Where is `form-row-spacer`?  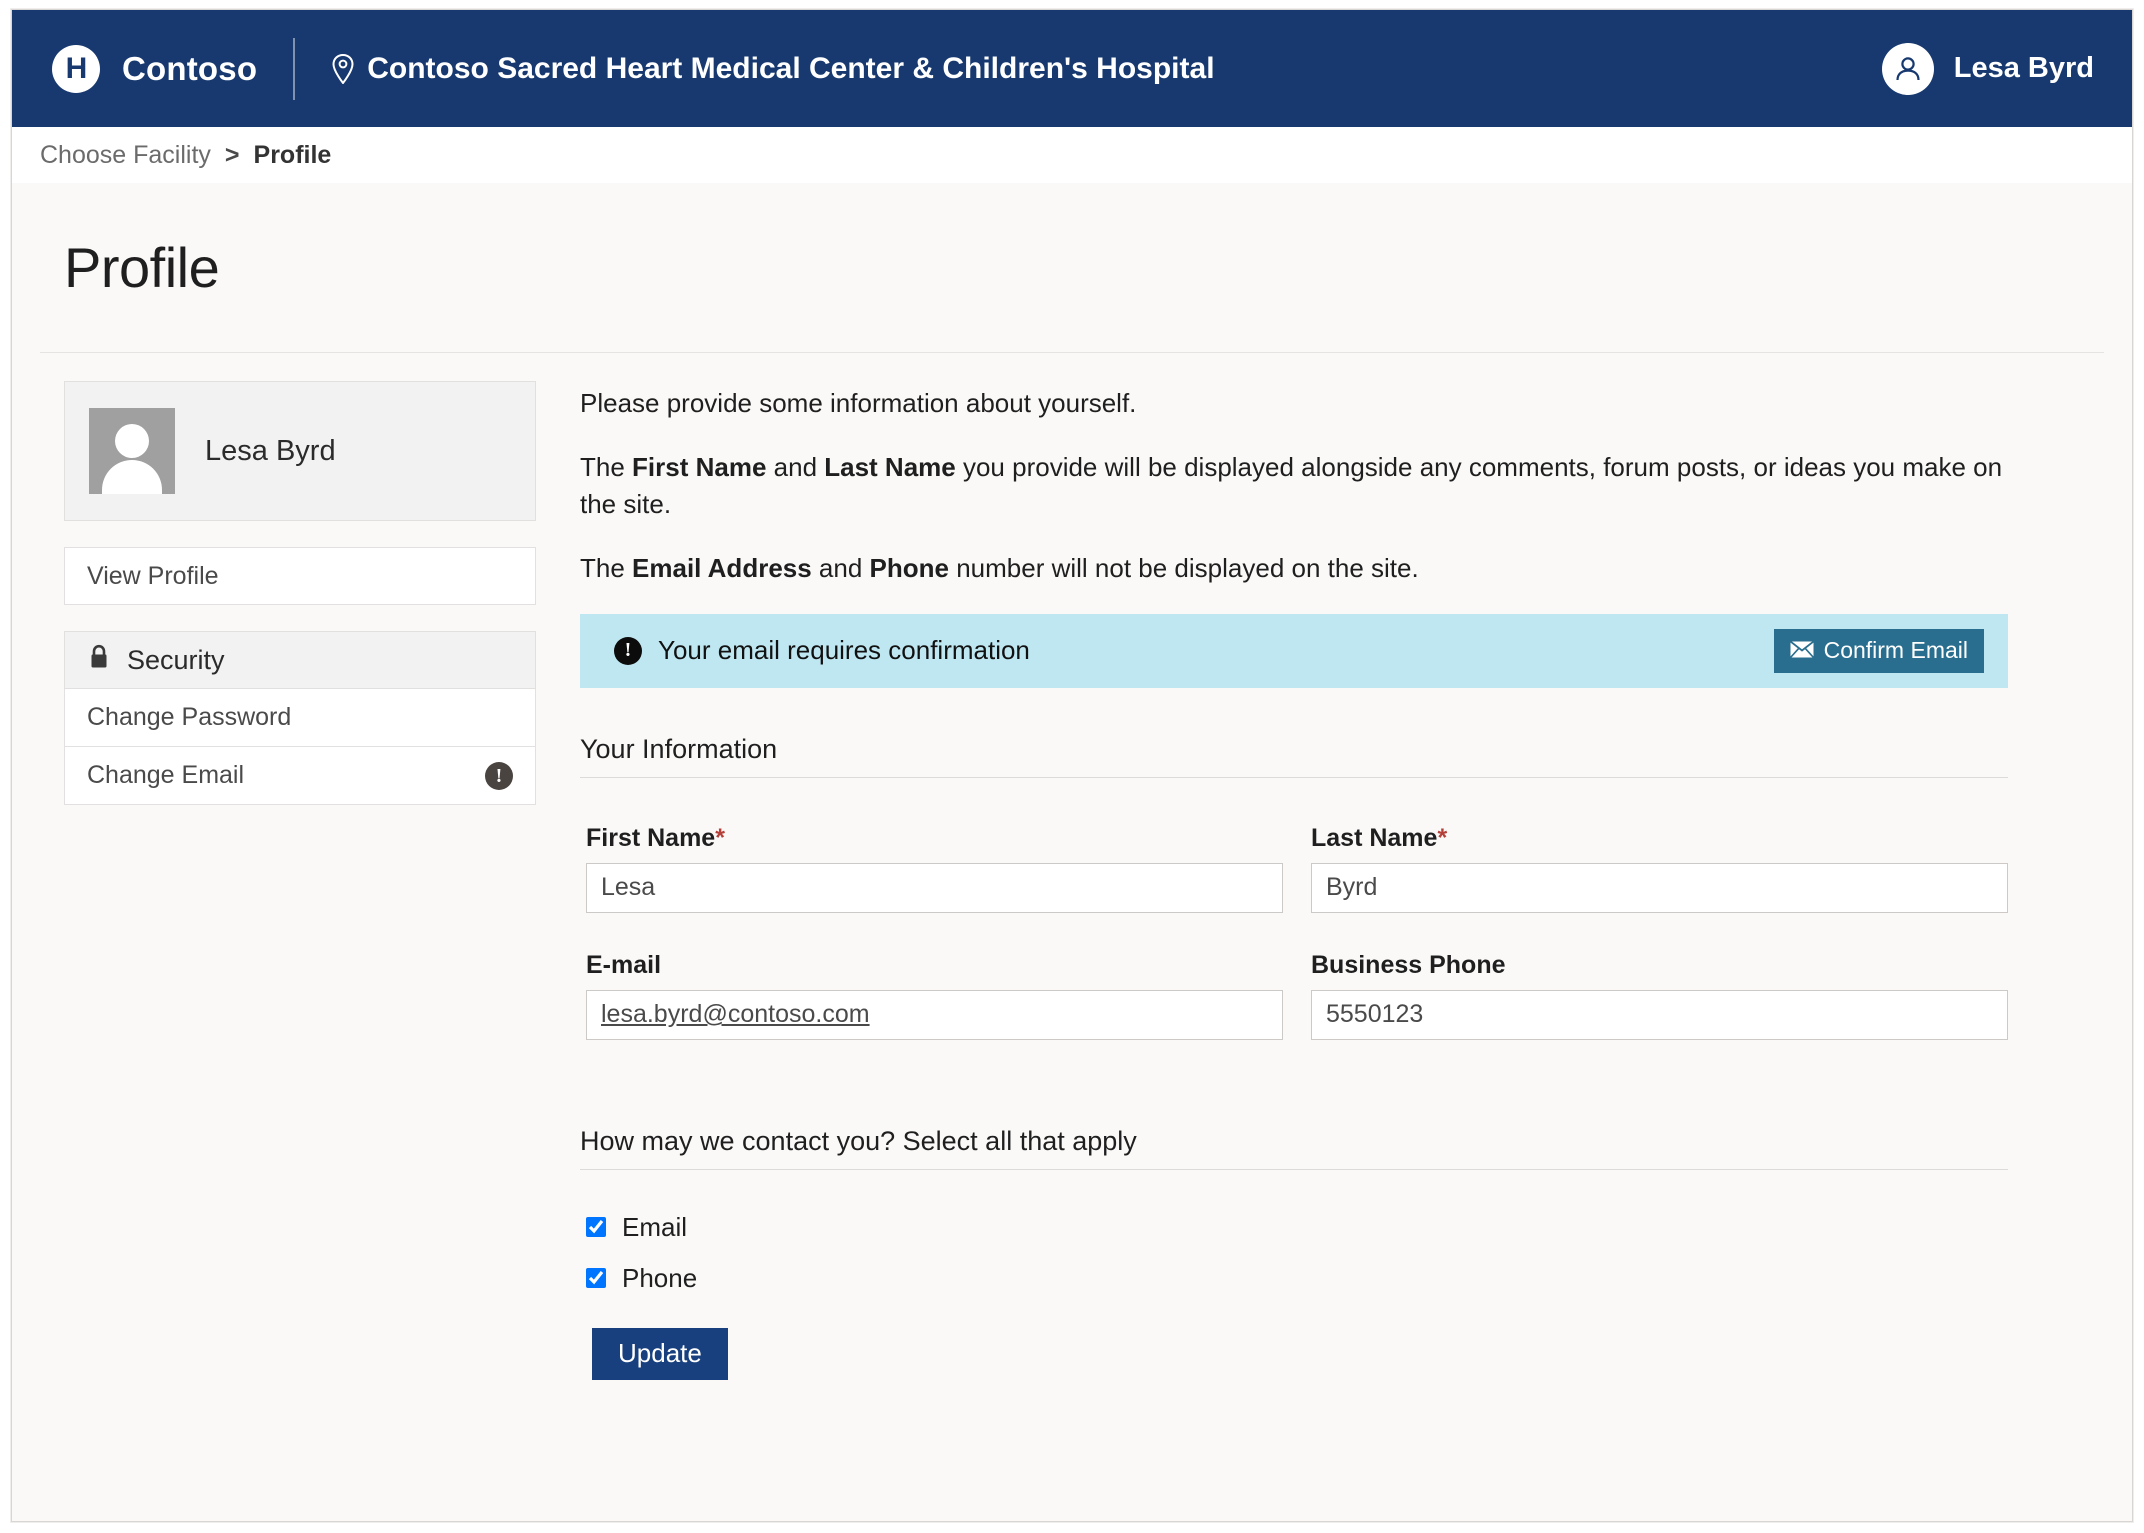 form-row-spacer is located at coordinates (1297, 932).